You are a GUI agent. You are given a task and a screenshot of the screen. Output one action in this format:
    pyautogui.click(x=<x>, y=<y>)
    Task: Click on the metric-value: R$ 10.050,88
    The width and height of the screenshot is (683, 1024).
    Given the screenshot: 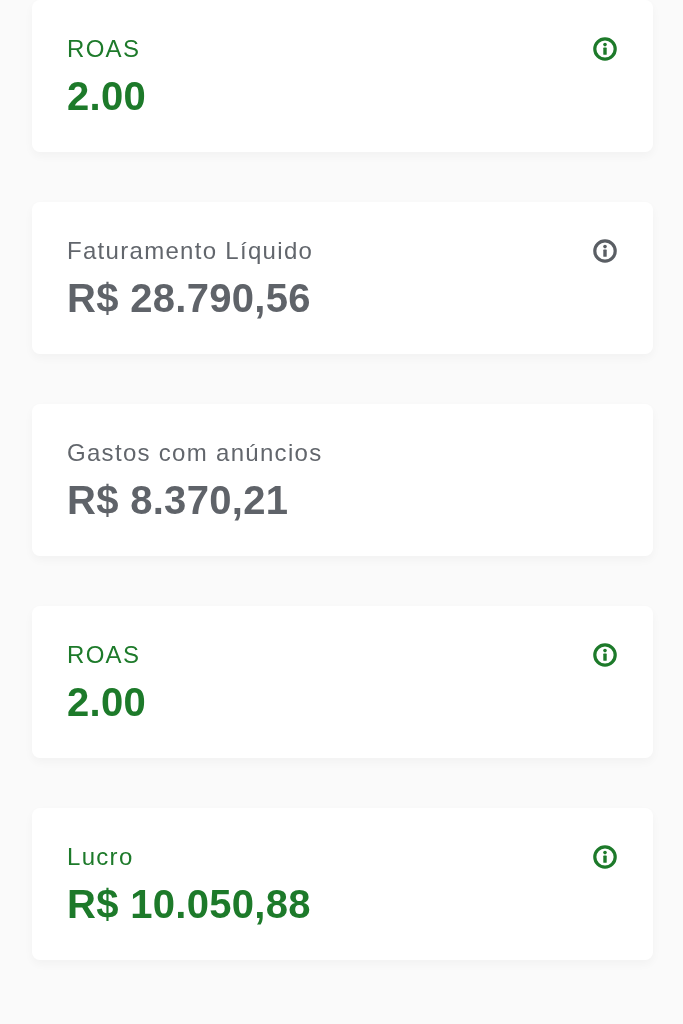 What is the action you would take?
    pyautogui.click(x=189, y=904)
    